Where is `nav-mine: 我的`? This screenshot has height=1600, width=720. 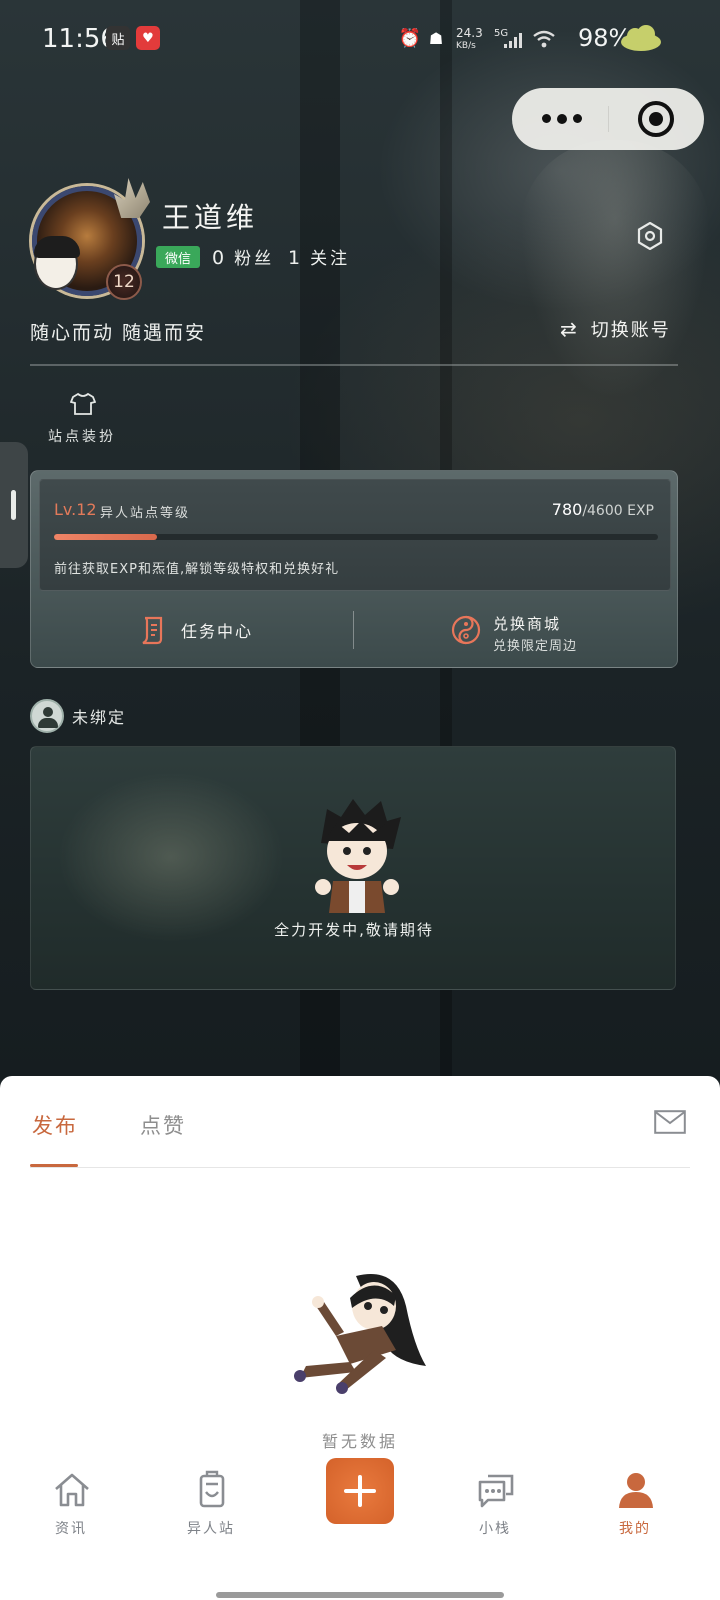 nav-mine: 我的 is located at coordinates (635, 1498).